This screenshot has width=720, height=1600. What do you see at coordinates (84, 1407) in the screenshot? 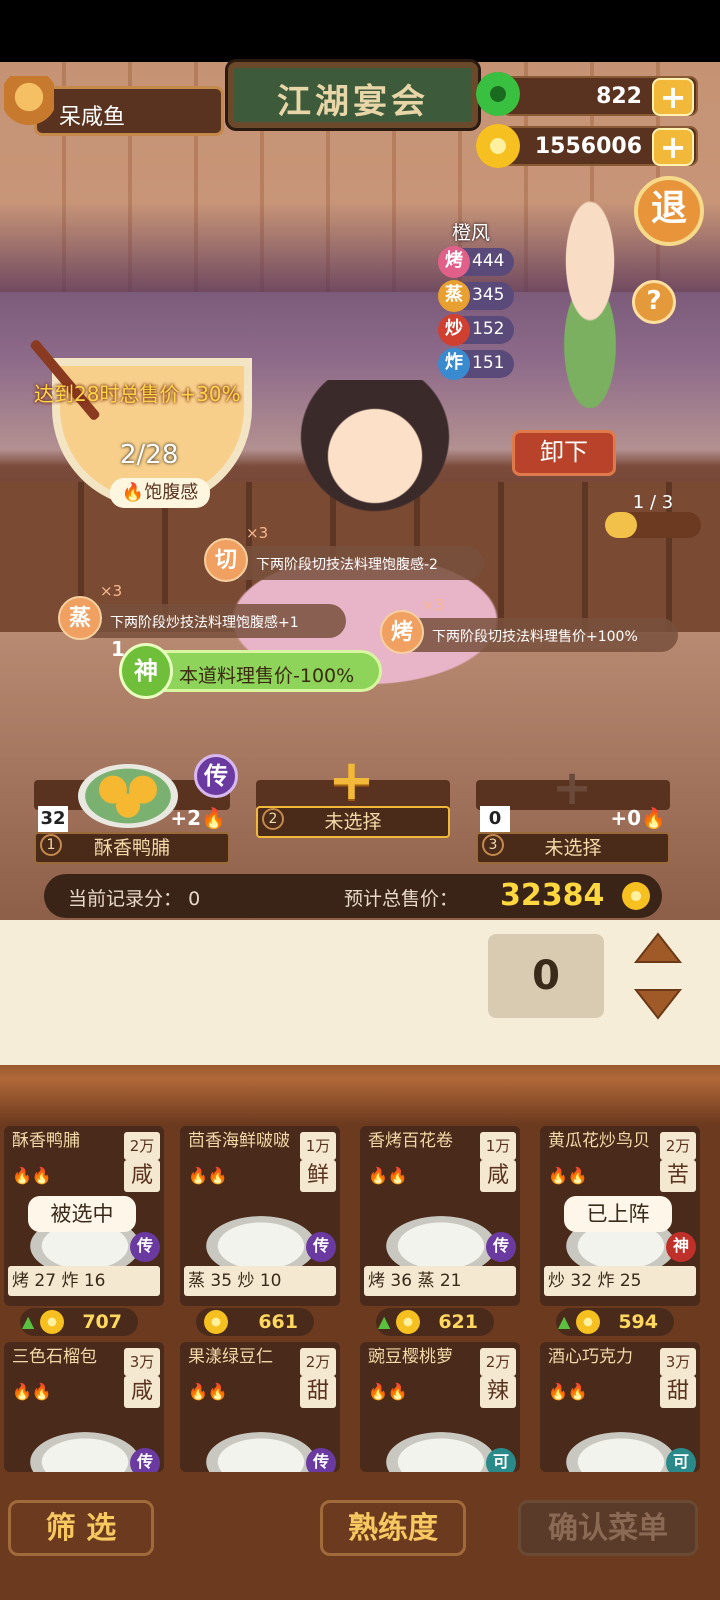
I see `dish-card: 三色石榴包 3万咸 🔥🔥 传` at bounding box center [84, 1407].